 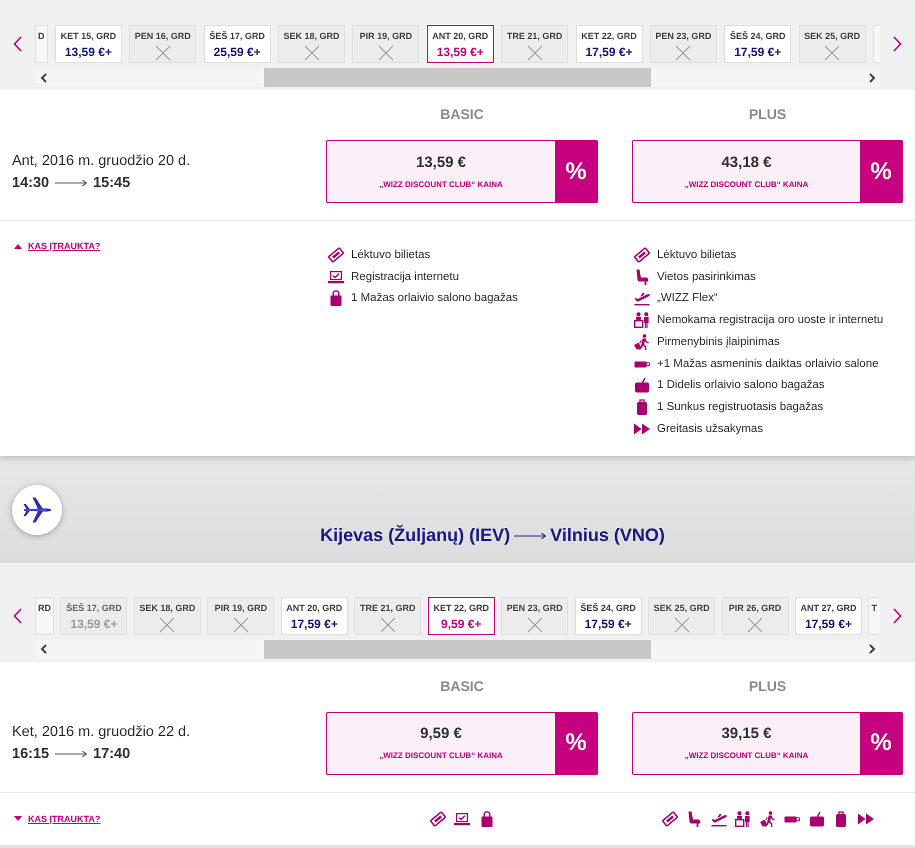 What do you see at coordinates (461, 615) in the screenshot?
I see `date-card: KET 22, GRD 9,59 €+` at bounding box center [461, 615].